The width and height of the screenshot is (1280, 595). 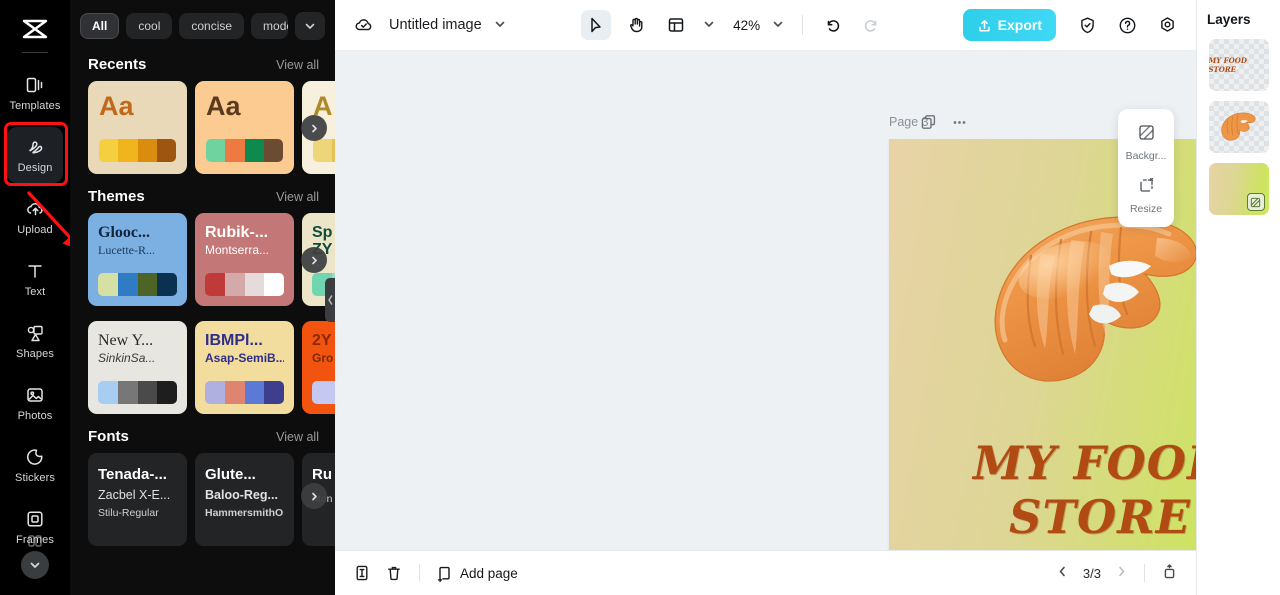 What do you see at coordinates (35, 465) in the screenshot?
I see `sidebar-item-stickers: Stickers` at bounding box center [35, 465].